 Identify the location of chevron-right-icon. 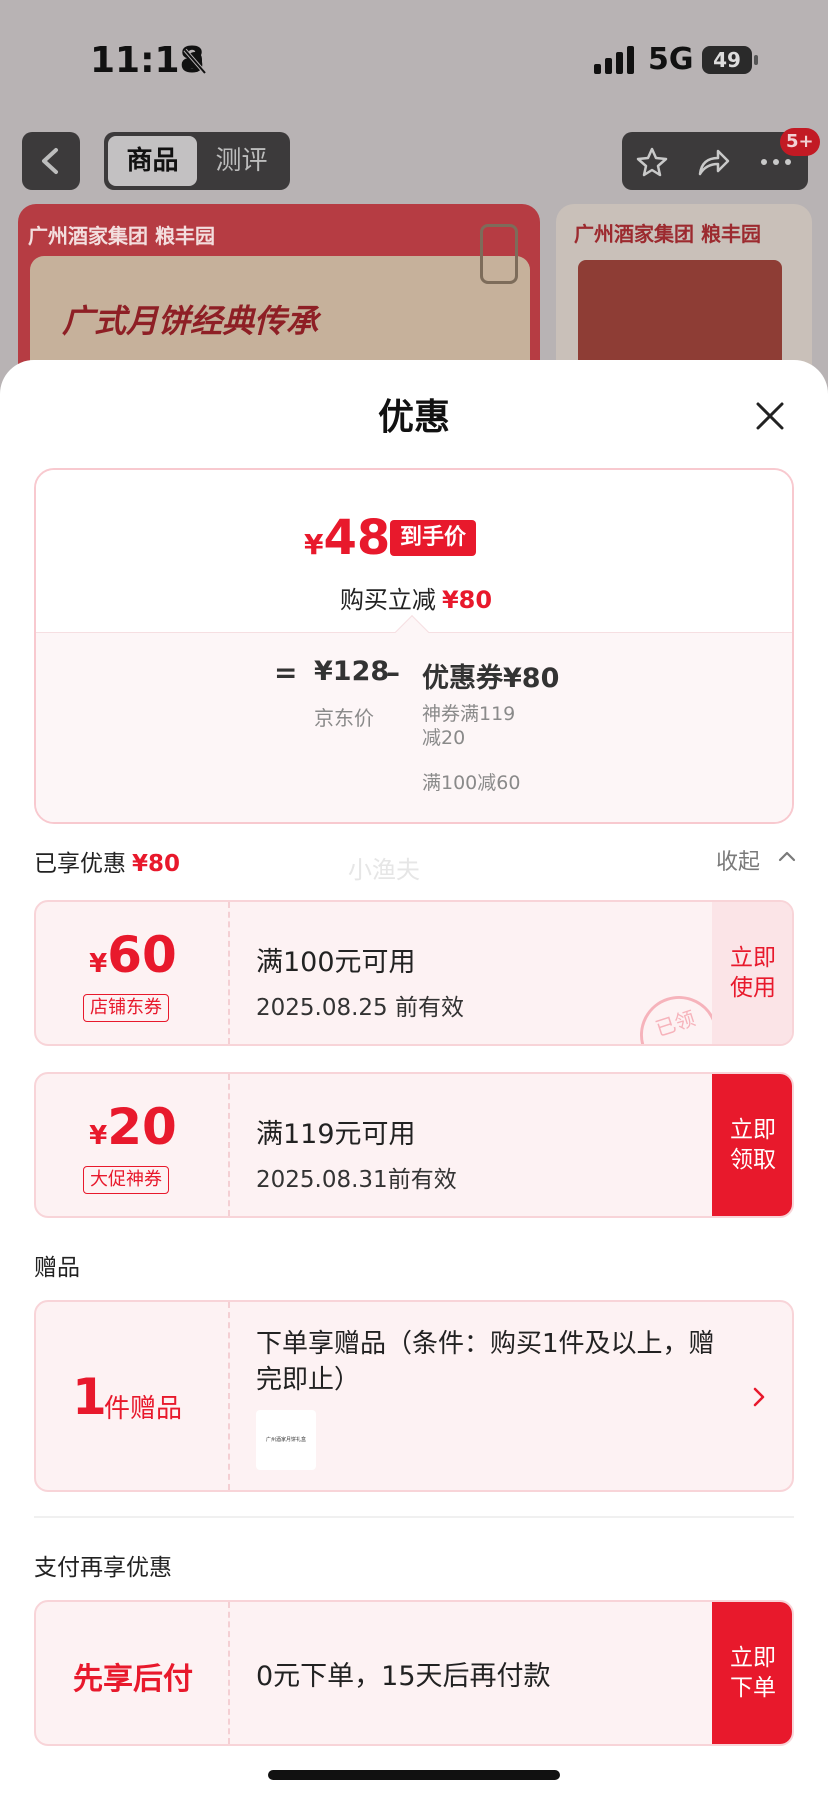
(759, 1397).